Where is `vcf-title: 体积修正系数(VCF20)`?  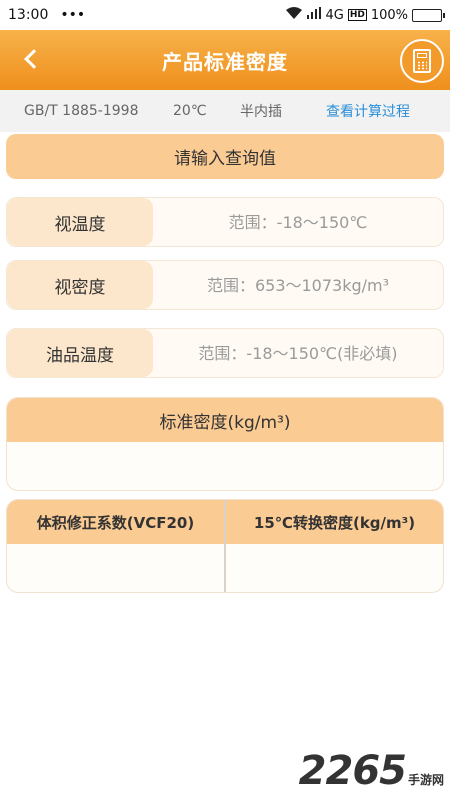 vcf-title: 体积修正系数(VCF20) is located at coordinates (115, 522).